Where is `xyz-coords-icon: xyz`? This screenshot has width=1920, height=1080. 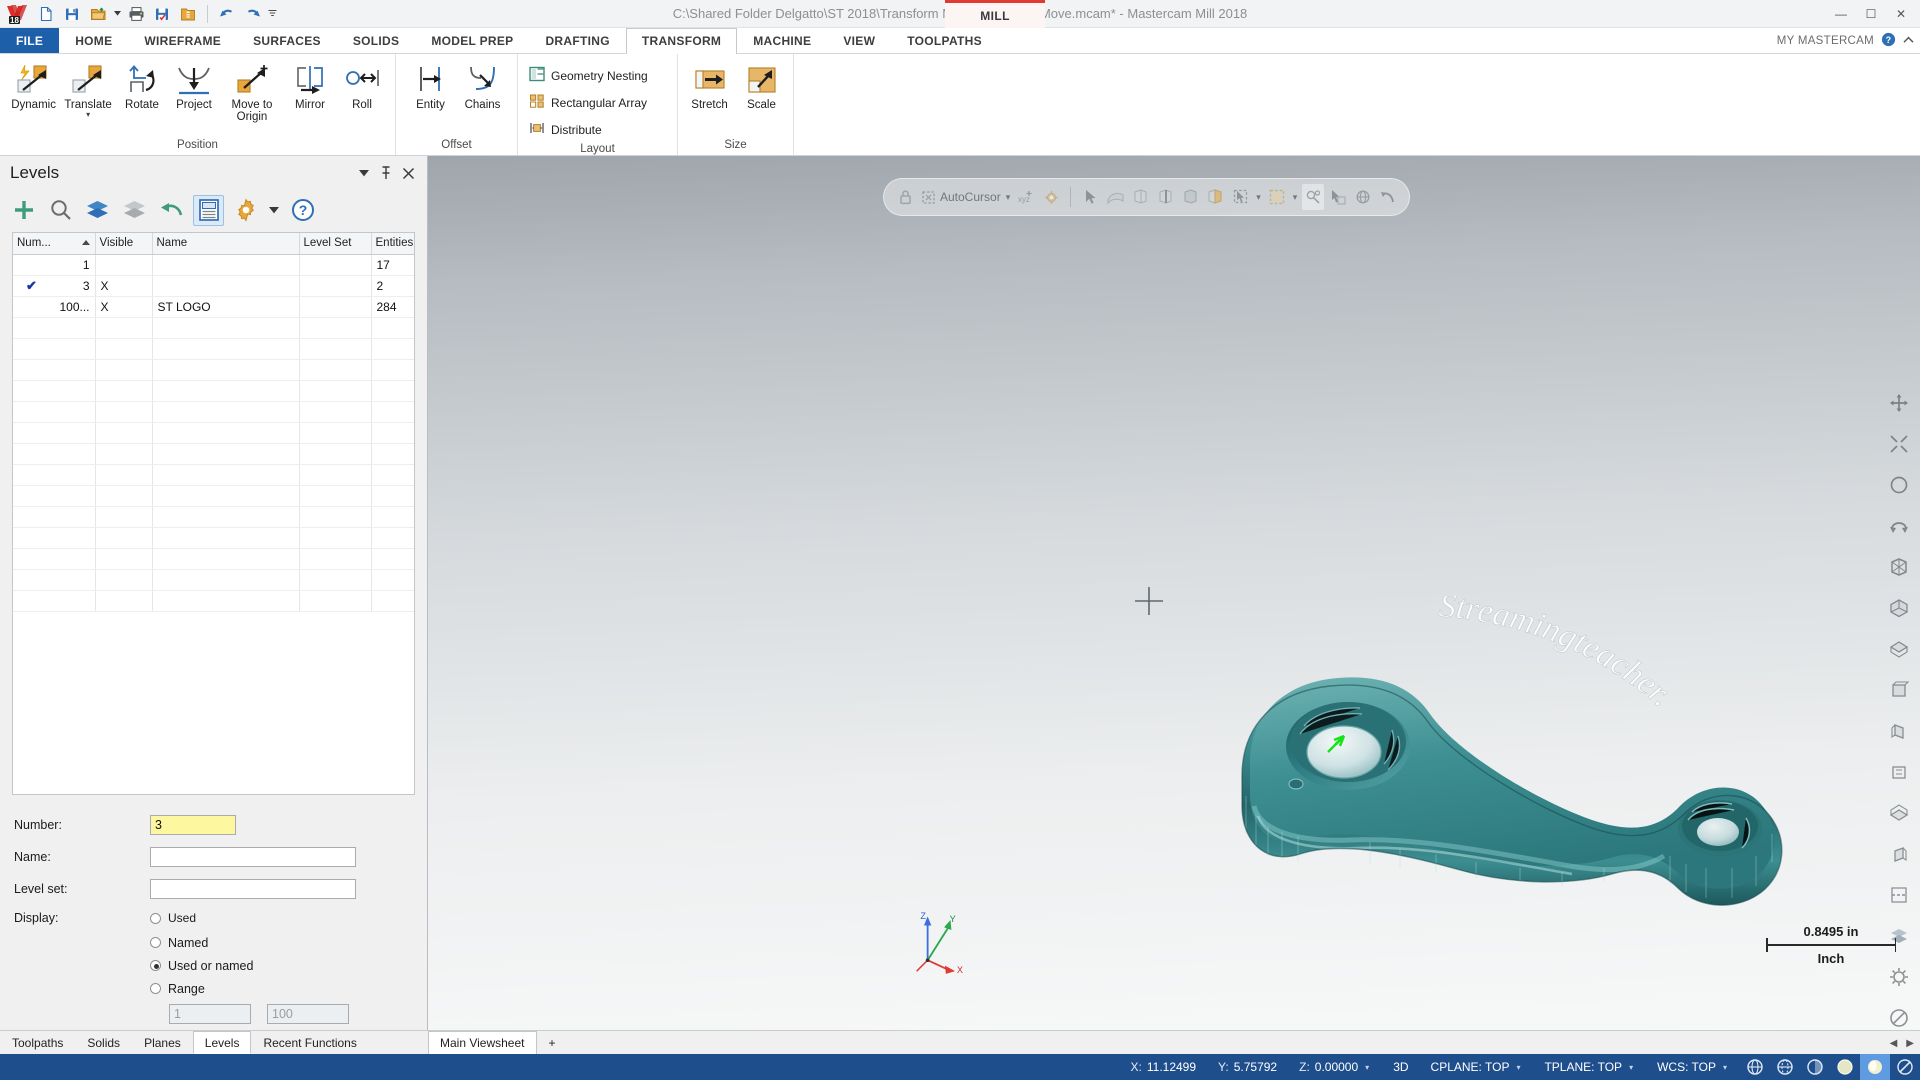
xyz-coords-icon: xyz is located at coordinates (1026, 197).